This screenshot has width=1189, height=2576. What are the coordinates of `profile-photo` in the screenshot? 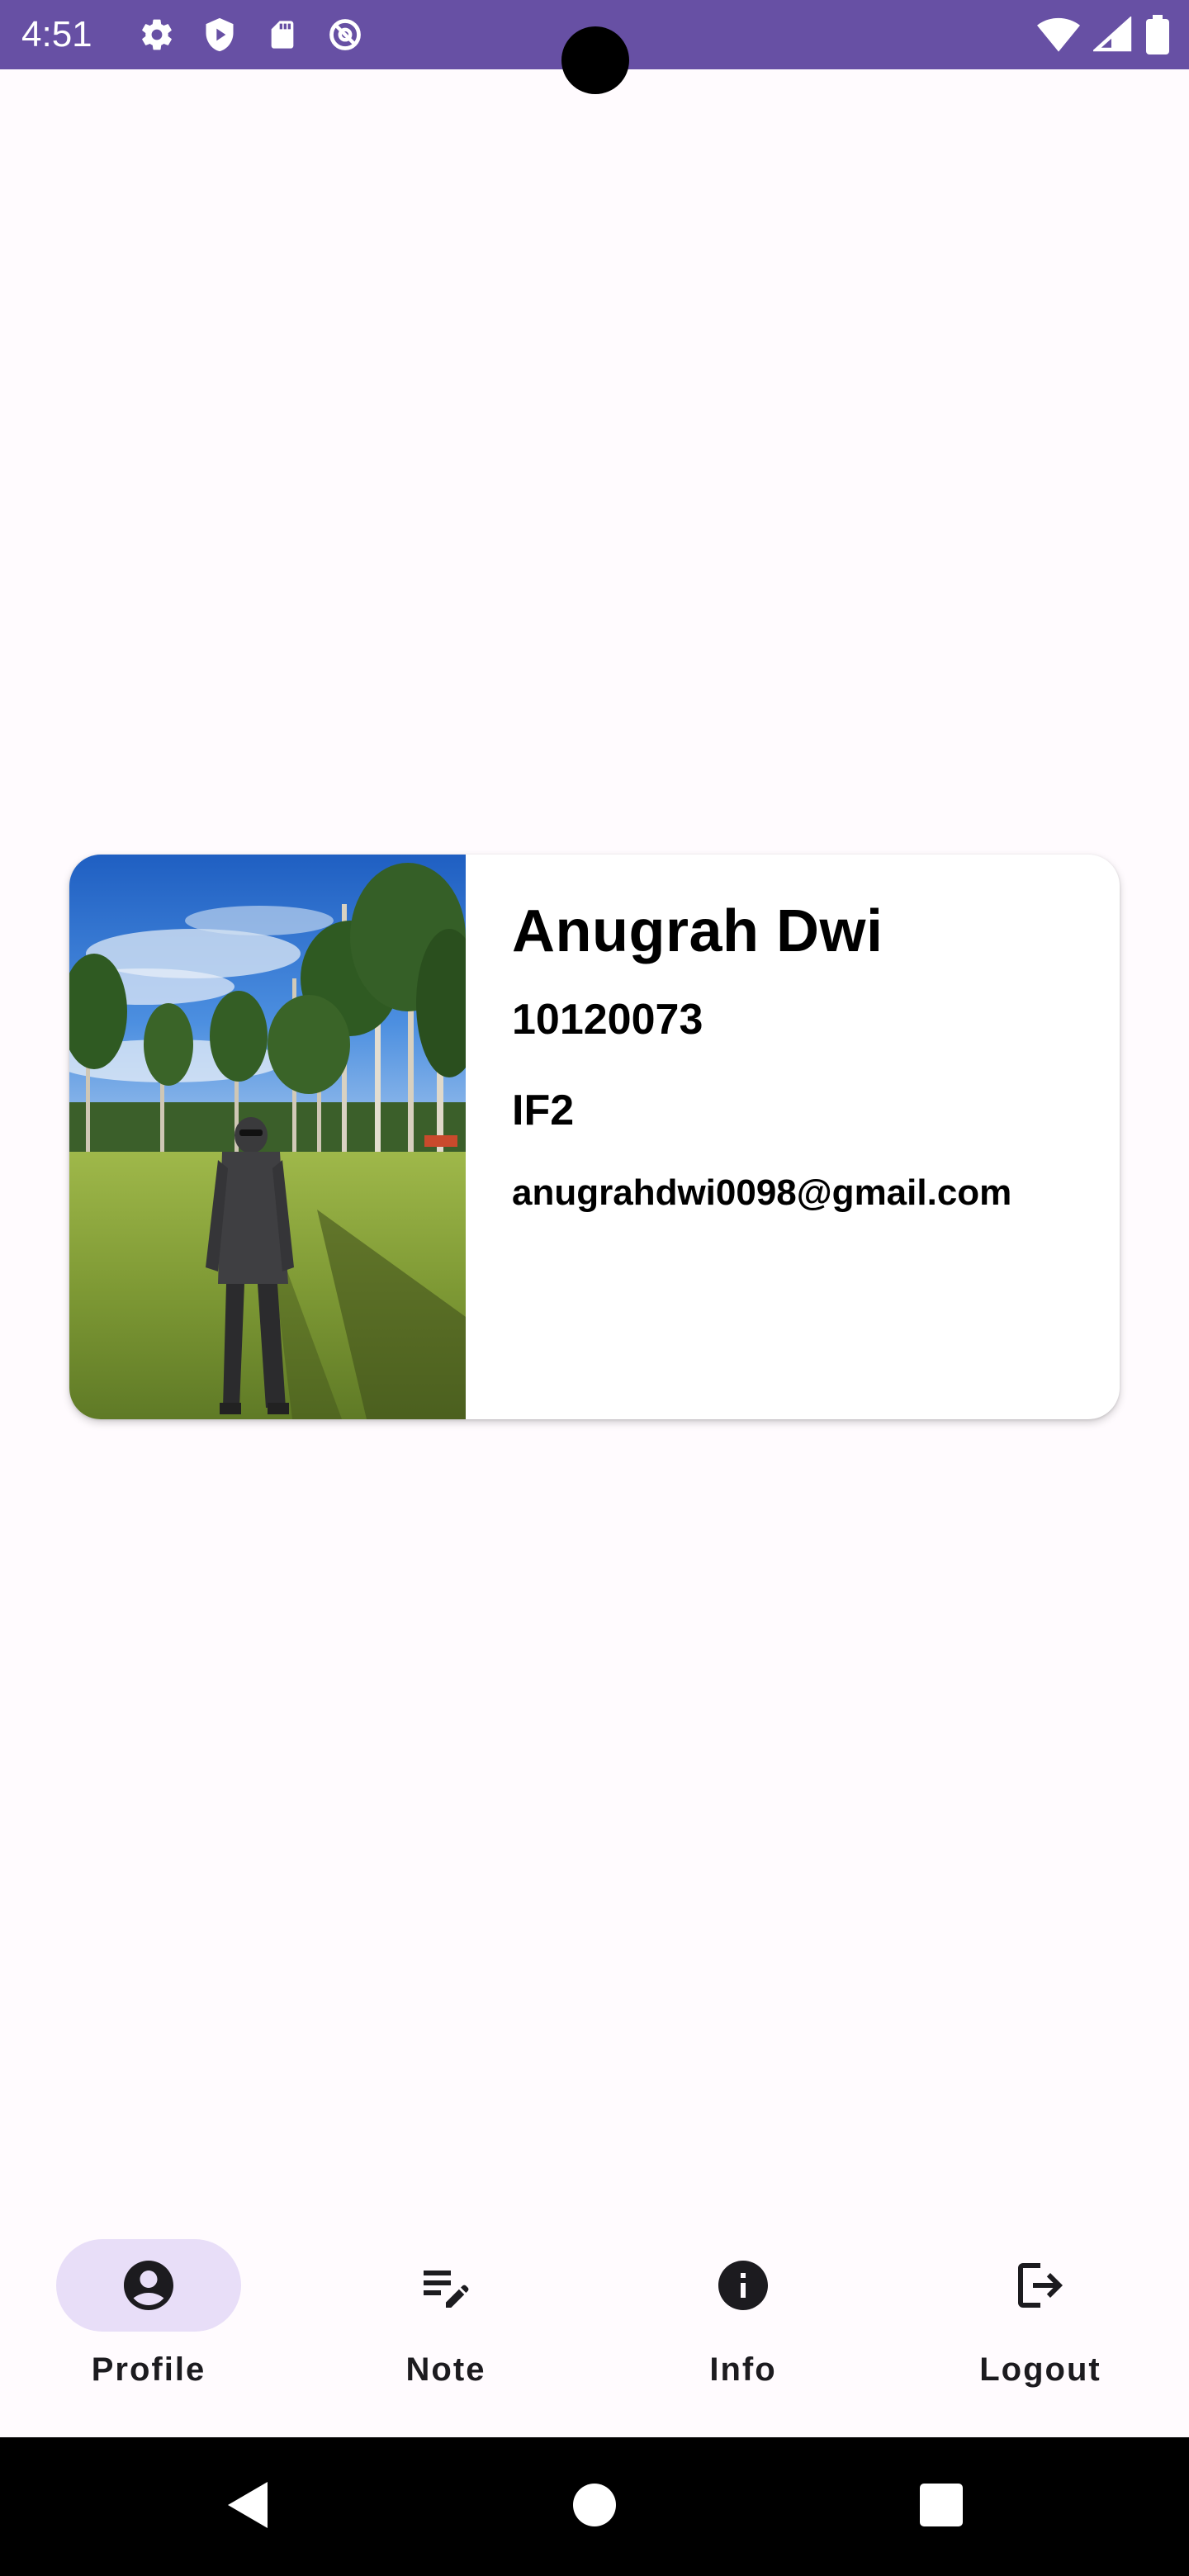 It's located at (267, 1137).